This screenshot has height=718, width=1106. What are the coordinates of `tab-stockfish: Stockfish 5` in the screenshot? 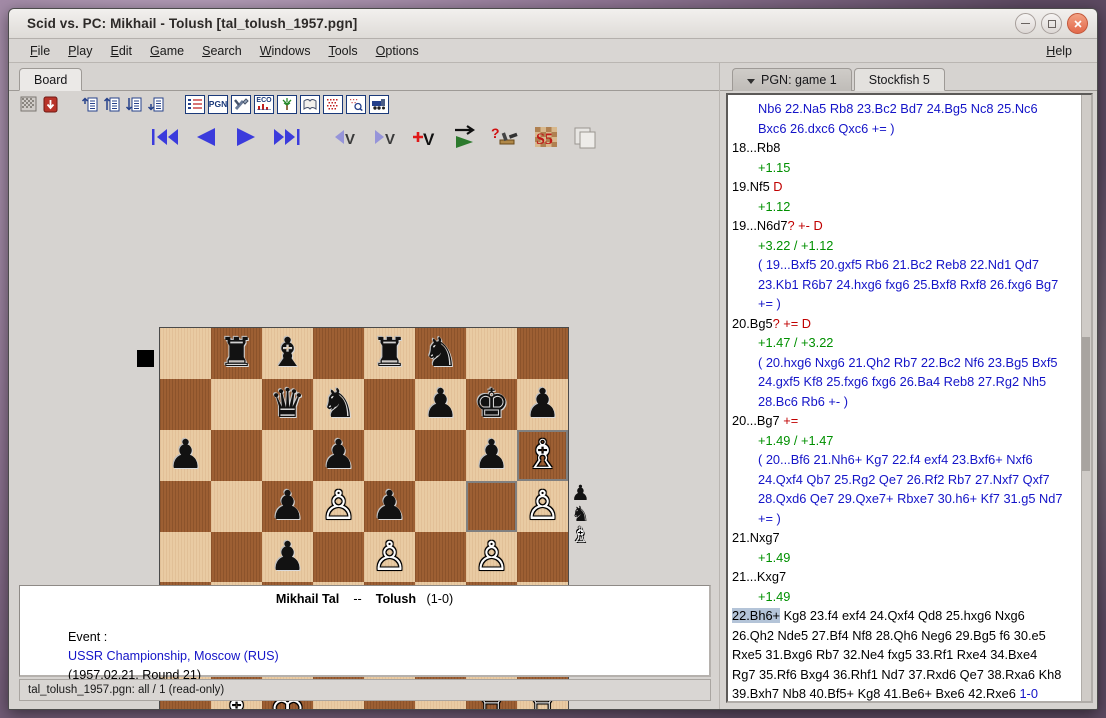 It's located at (899, 79).